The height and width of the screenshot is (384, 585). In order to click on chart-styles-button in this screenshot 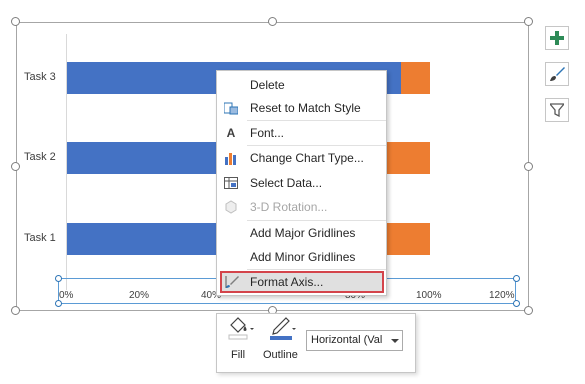, I will do `click(557, 74)`.